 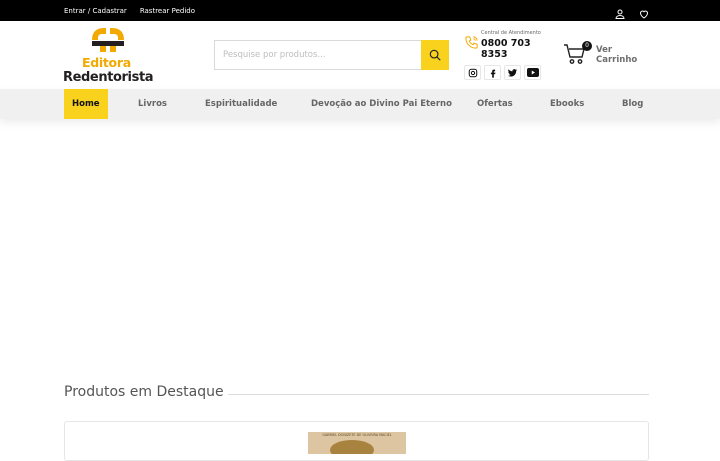 I want to click on nav-item-blog: Blog, so click(x=632, y=104).